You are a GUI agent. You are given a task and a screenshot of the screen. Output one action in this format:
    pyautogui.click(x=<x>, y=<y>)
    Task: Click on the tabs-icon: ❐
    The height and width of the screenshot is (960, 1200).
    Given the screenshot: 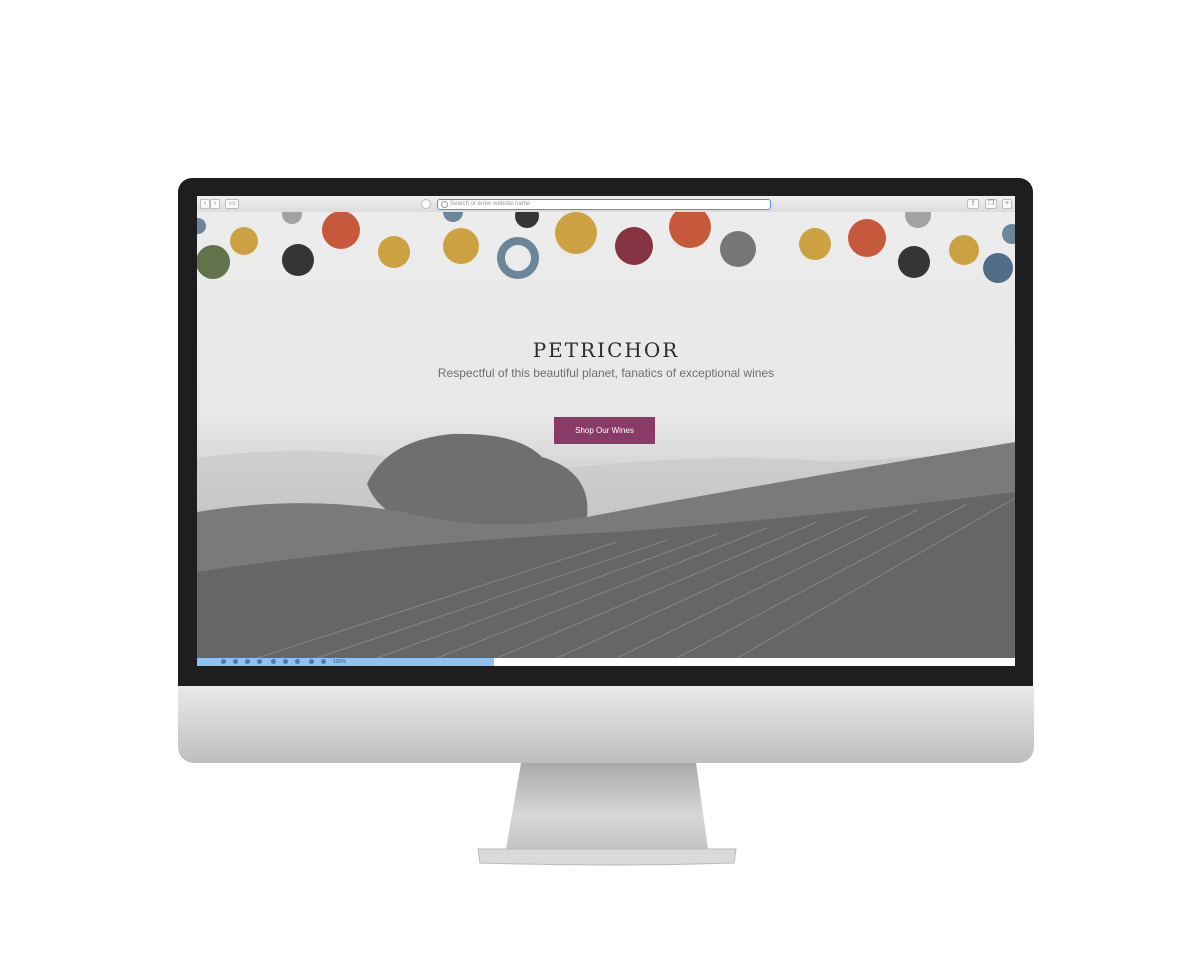 What is the action you would take?
    pyautogui.click(x=991, y=203)
    